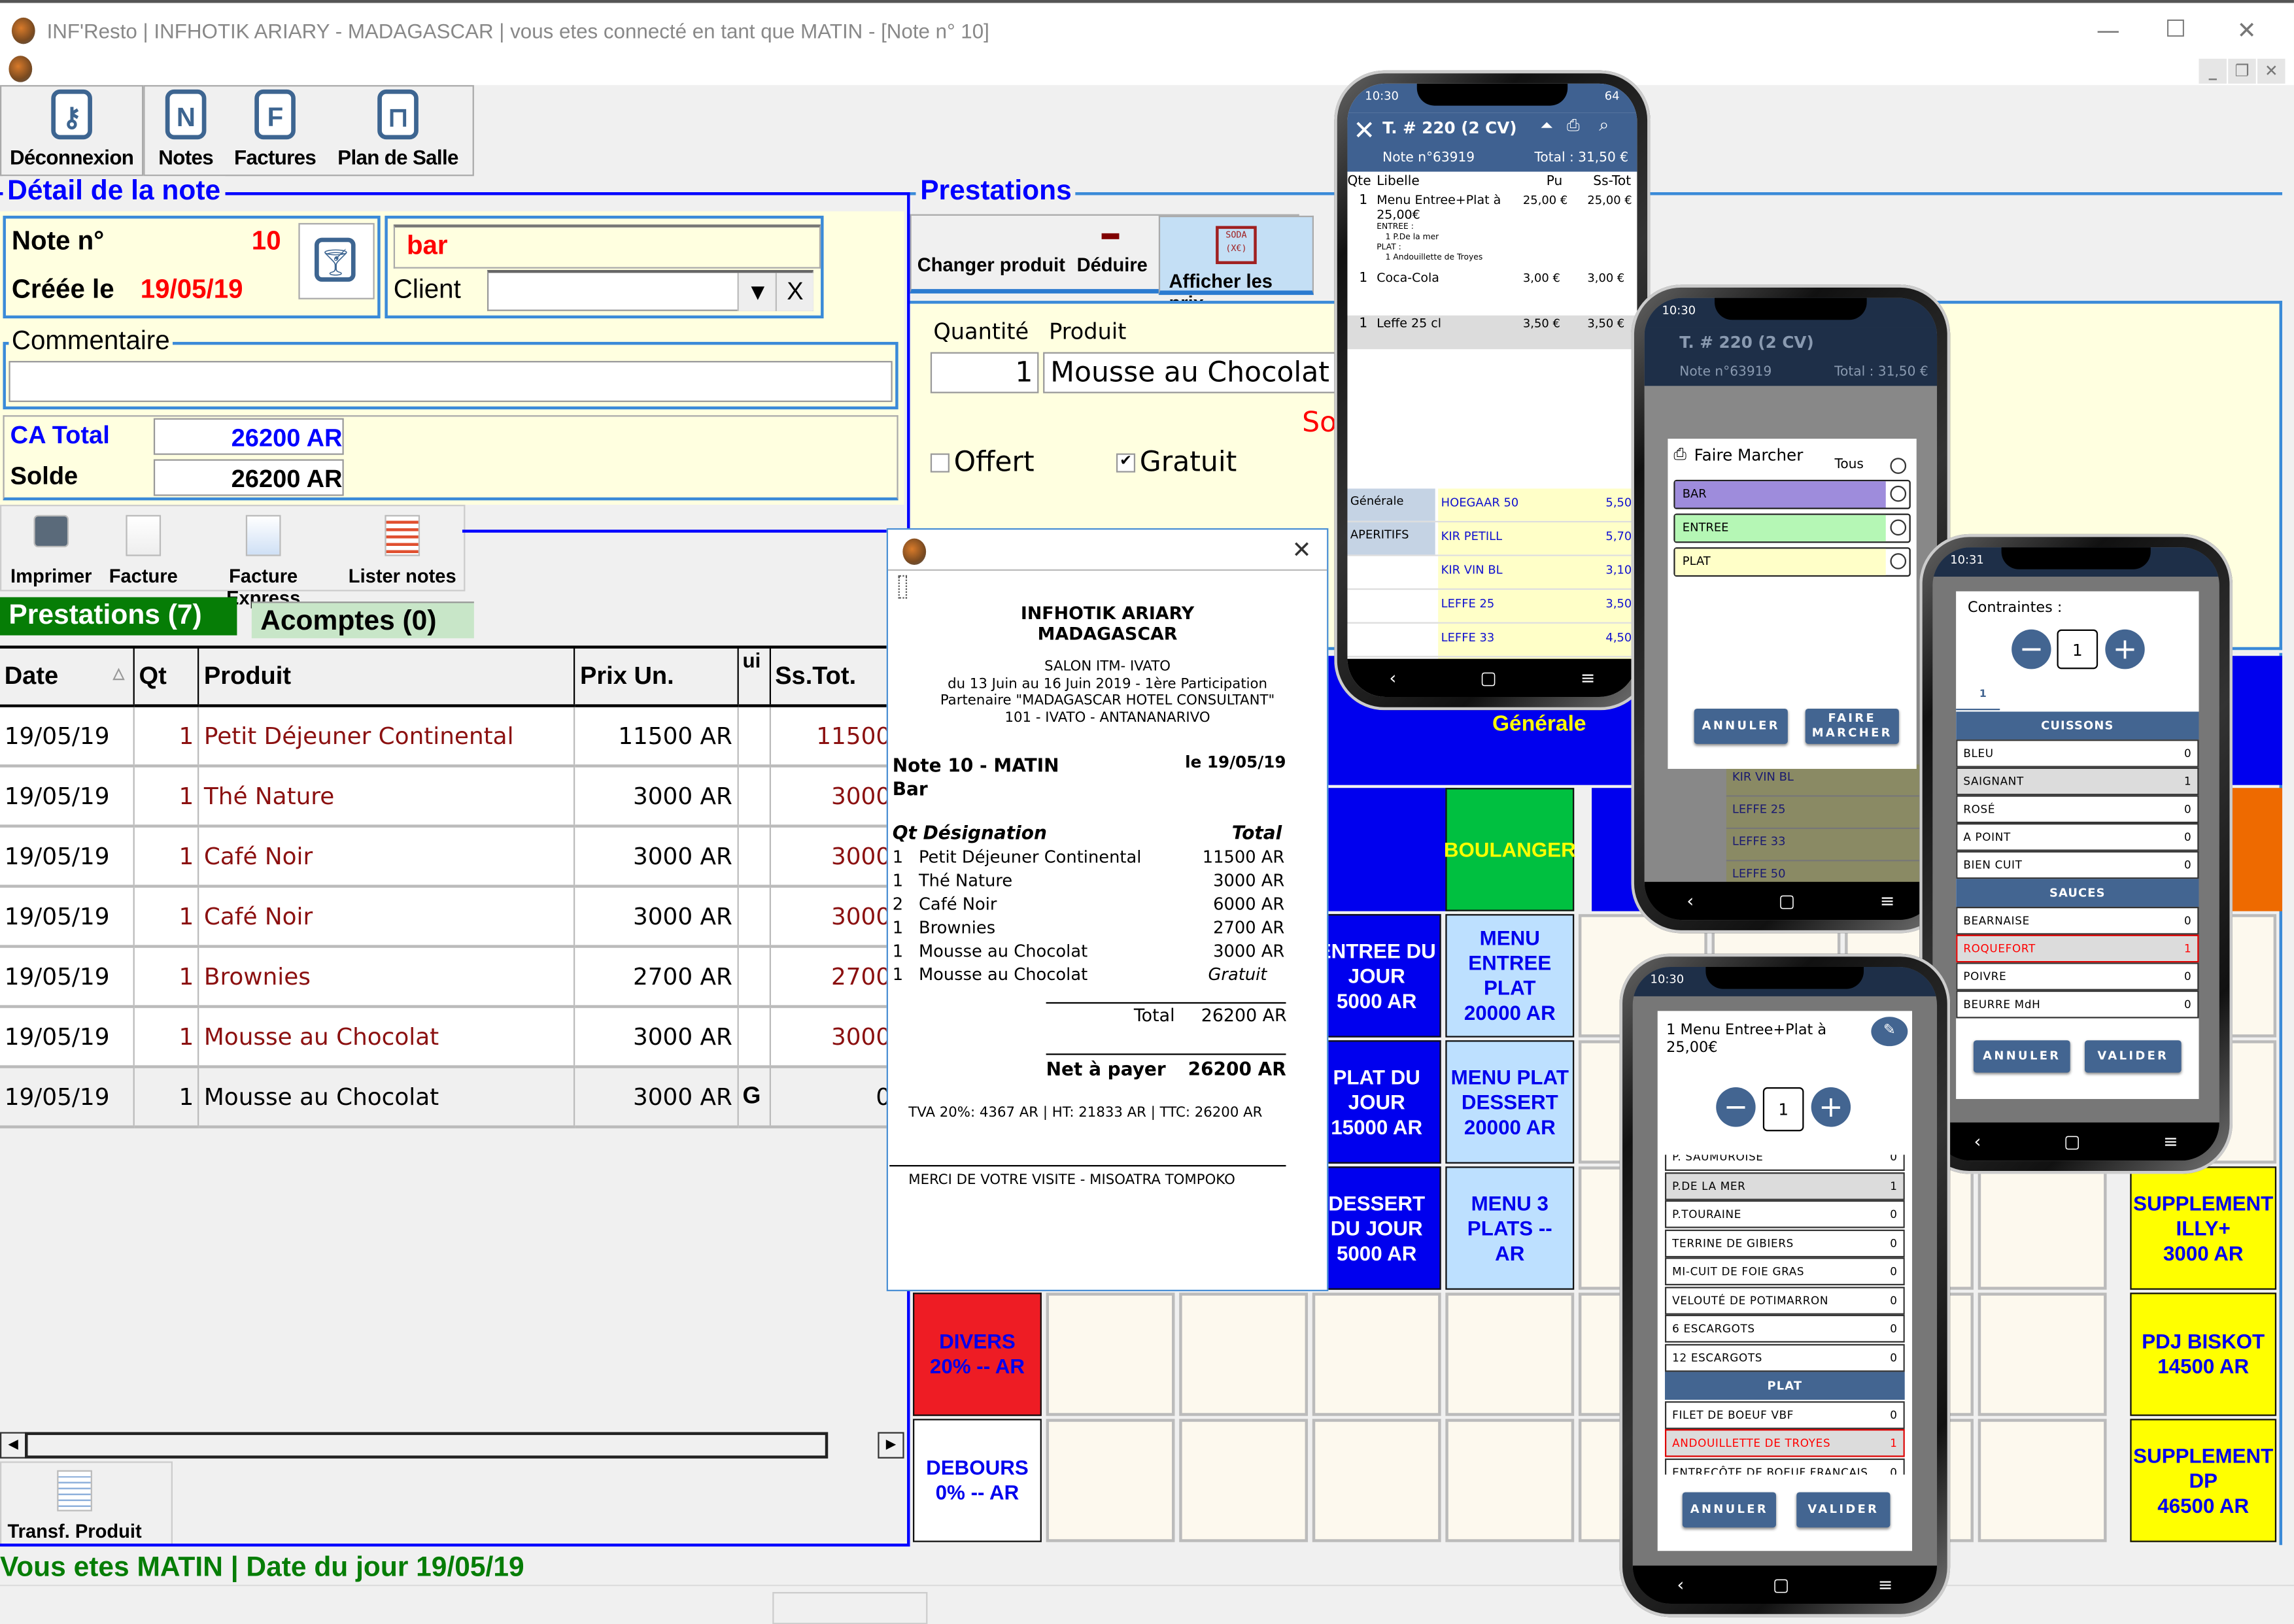 The height and width of the screenshot is (1624, 2294). What do you see at coordinates (1492, 539) in the screenshot?
I see `phone1-product-row: APERITIFSKIR PETILL5,70 €` at bounding box center [1492, 539].